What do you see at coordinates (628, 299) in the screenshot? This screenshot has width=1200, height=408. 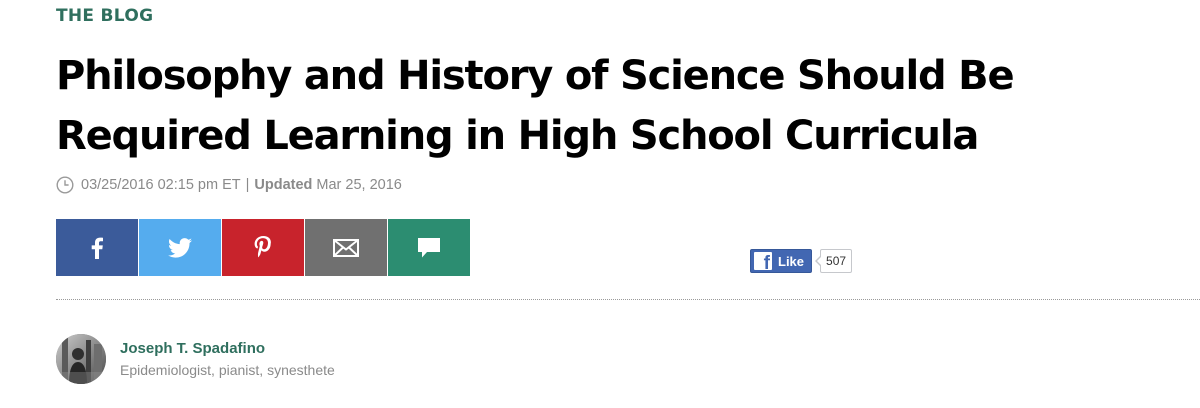 I see `dotted-divider` at bounding box center [628, 299].